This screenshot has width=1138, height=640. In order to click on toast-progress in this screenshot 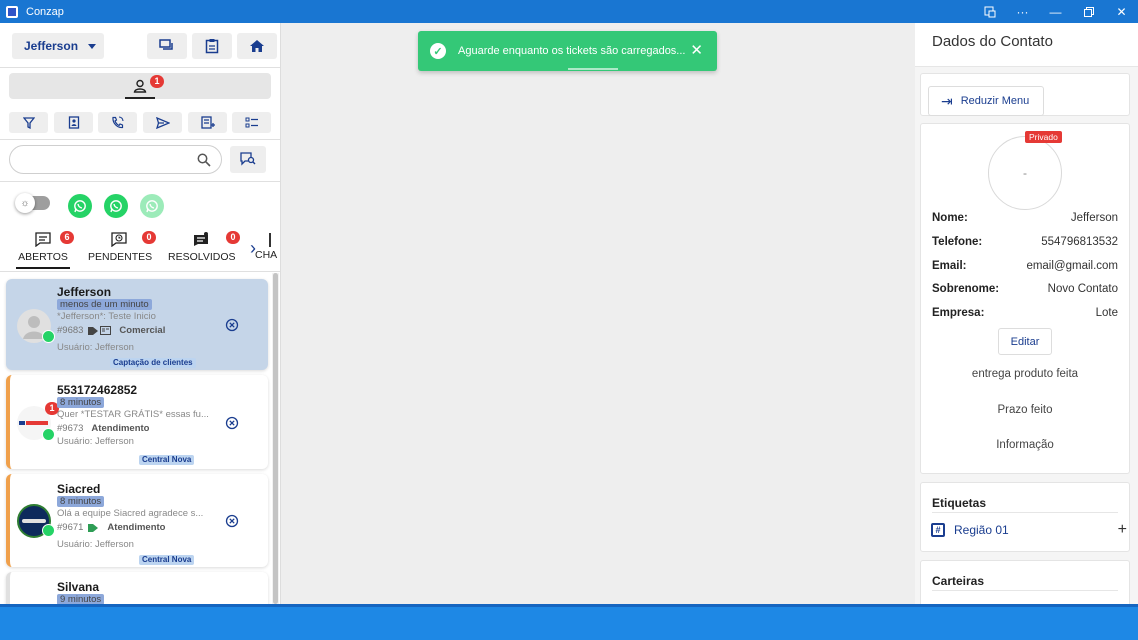, I will do `click(593, 69)`.